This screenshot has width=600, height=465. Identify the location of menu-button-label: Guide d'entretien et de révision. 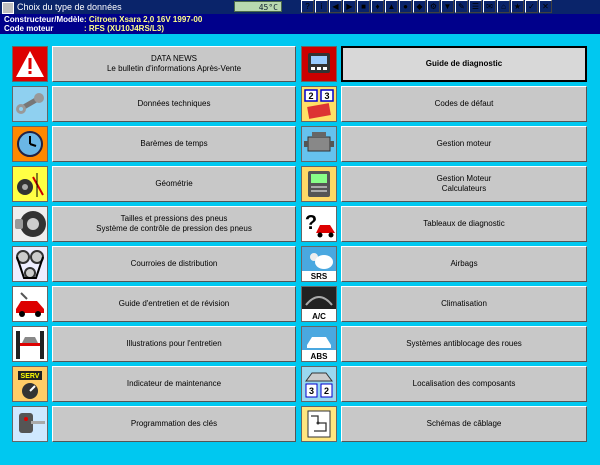
(174, 303).